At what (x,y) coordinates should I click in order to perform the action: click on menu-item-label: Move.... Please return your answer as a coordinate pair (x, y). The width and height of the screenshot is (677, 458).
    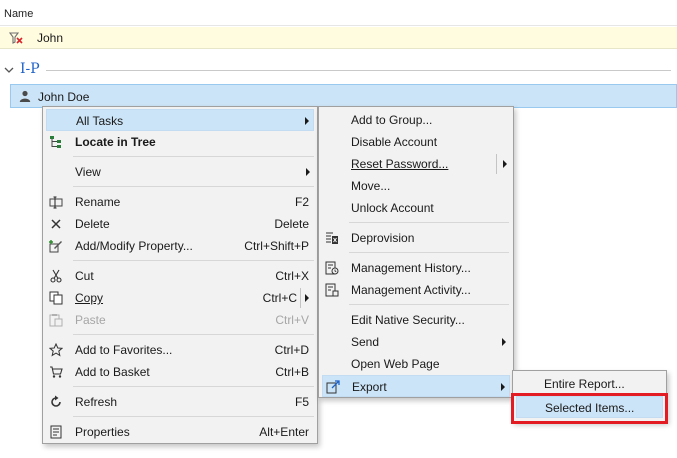
    Looking at the image, I should click on (371, 186).